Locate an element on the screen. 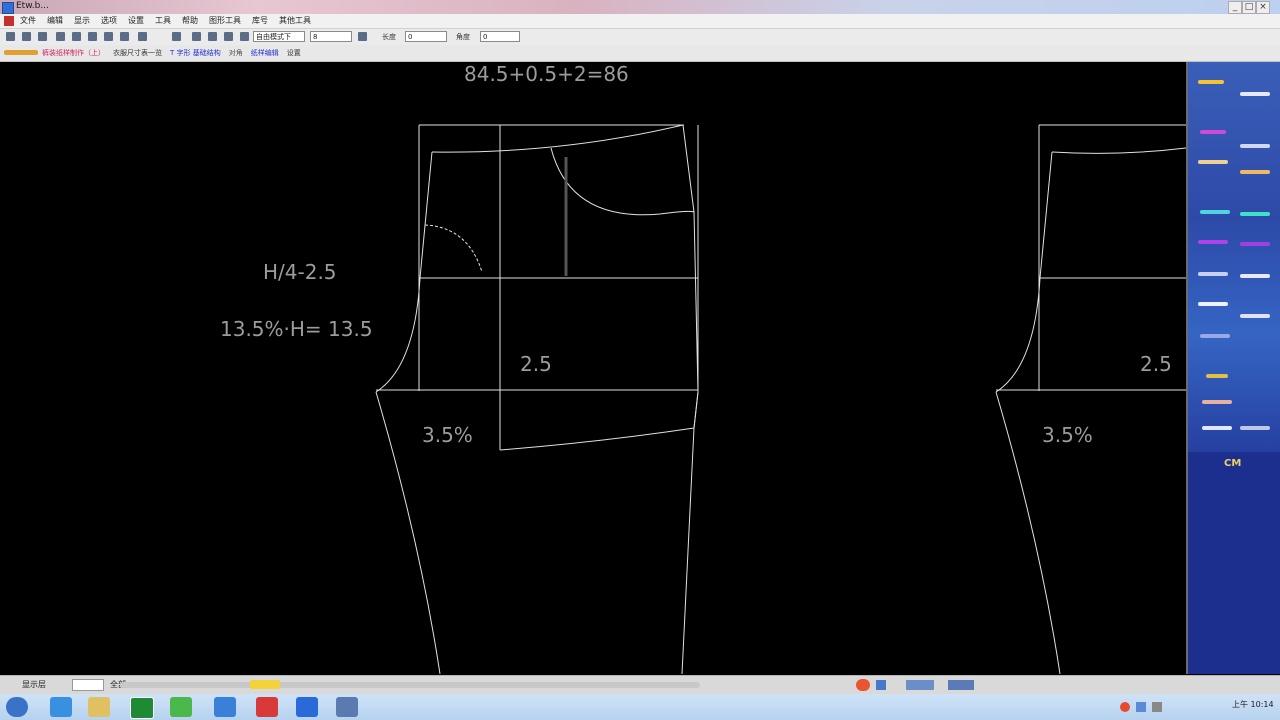  menu-options: 选项 is located at coordinates (109, 20).